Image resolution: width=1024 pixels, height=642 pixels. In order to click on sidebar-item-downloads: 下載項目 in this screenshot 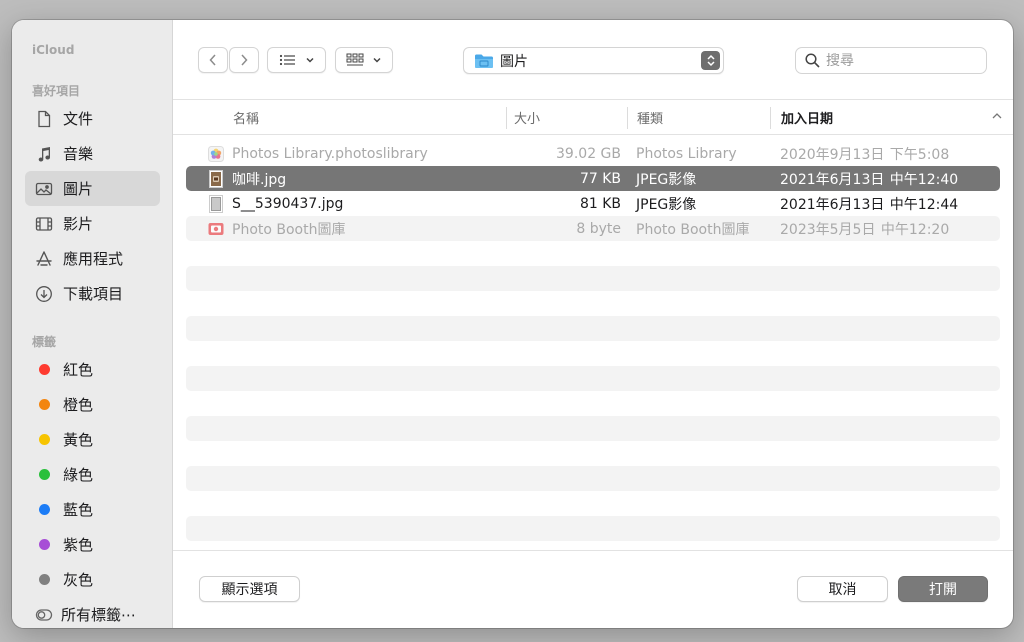, I will do `click(92, 293)`.